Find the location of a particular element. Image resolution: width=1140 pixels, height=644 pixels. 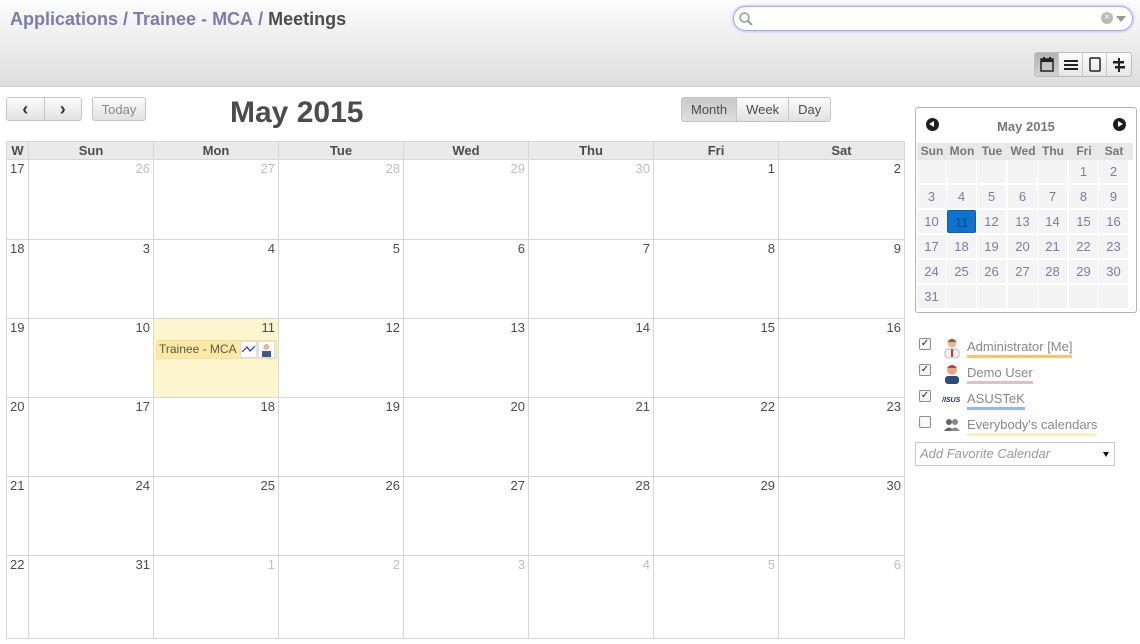

day-cell: 8 is located at coordinates (716, 279).